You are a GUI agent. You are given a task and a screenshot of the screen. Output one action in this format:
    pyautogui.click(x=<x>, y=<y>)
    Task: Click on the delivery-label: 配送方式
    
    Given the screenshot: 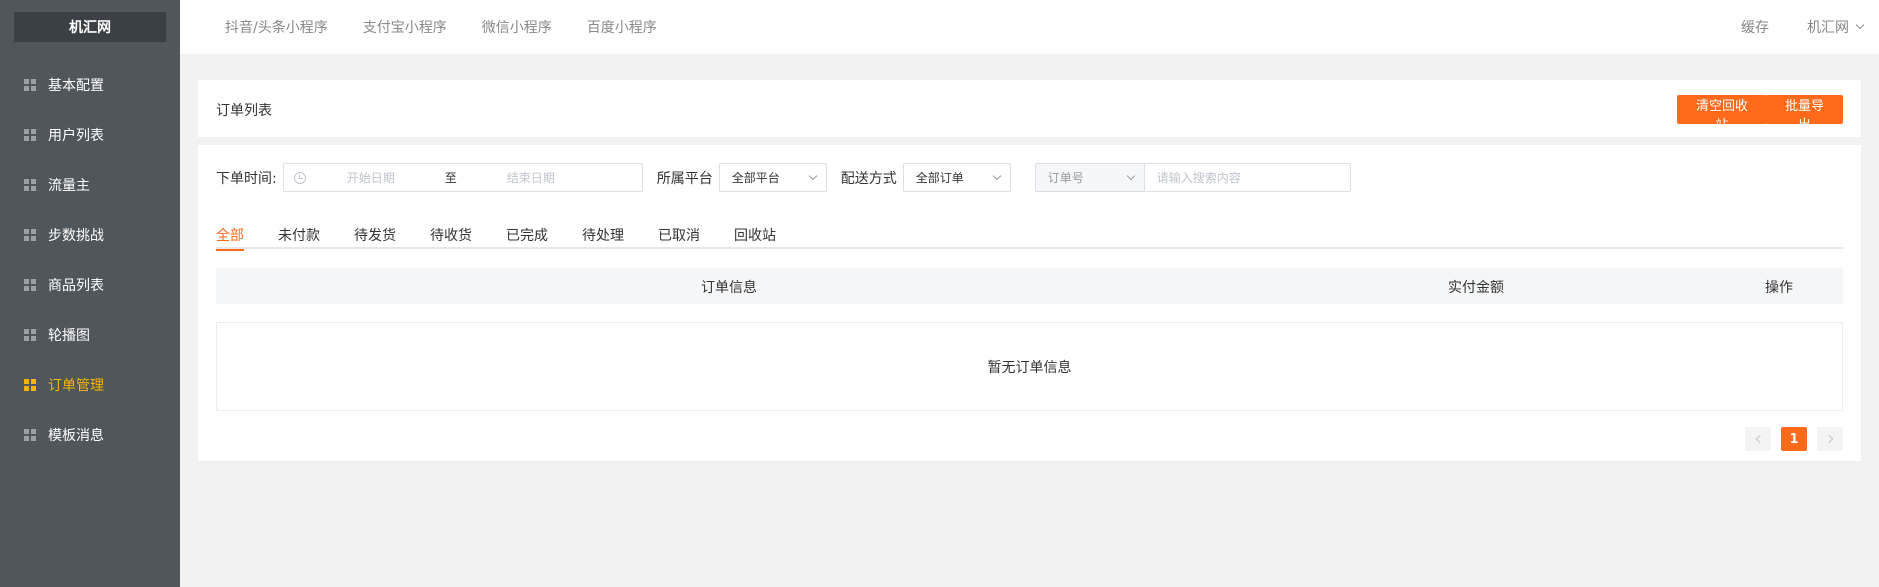 What is the action you would take?
    pyautogui.click(x=868, y=178)
    